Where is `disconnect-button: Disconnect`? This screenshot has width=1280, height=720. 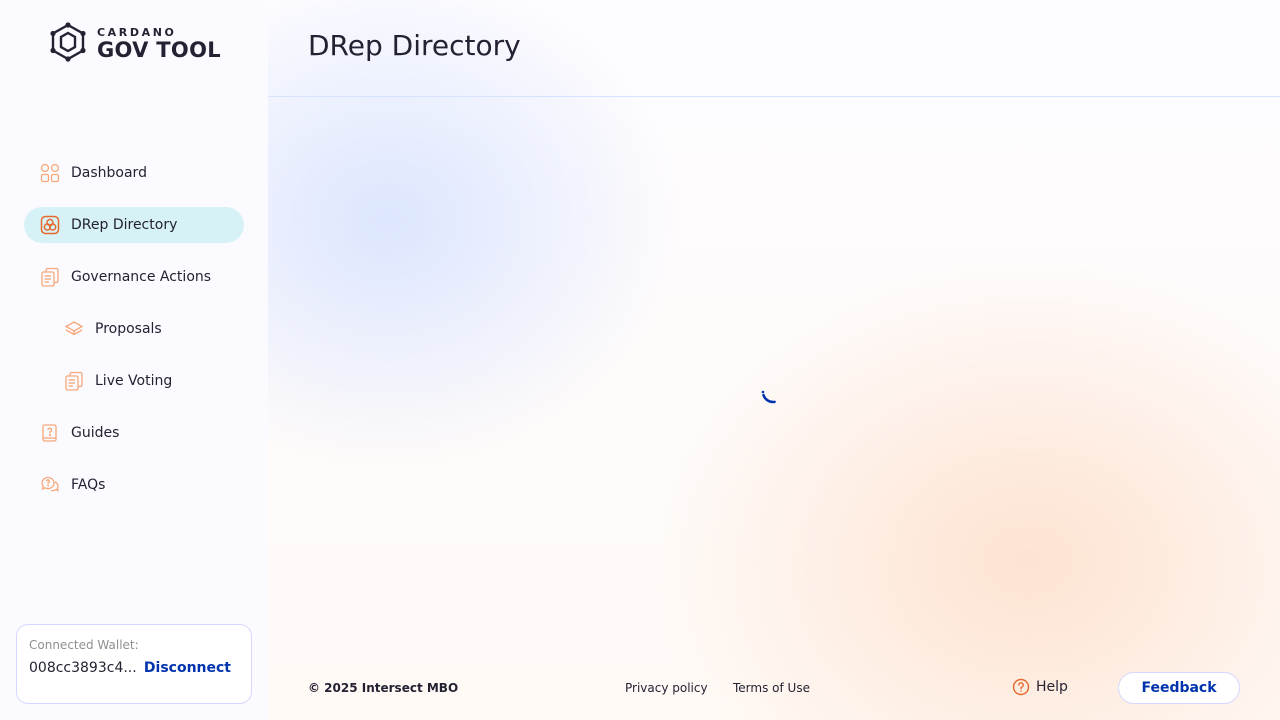 disconnect-button: Disconnect is located at coordinates (187, 668).